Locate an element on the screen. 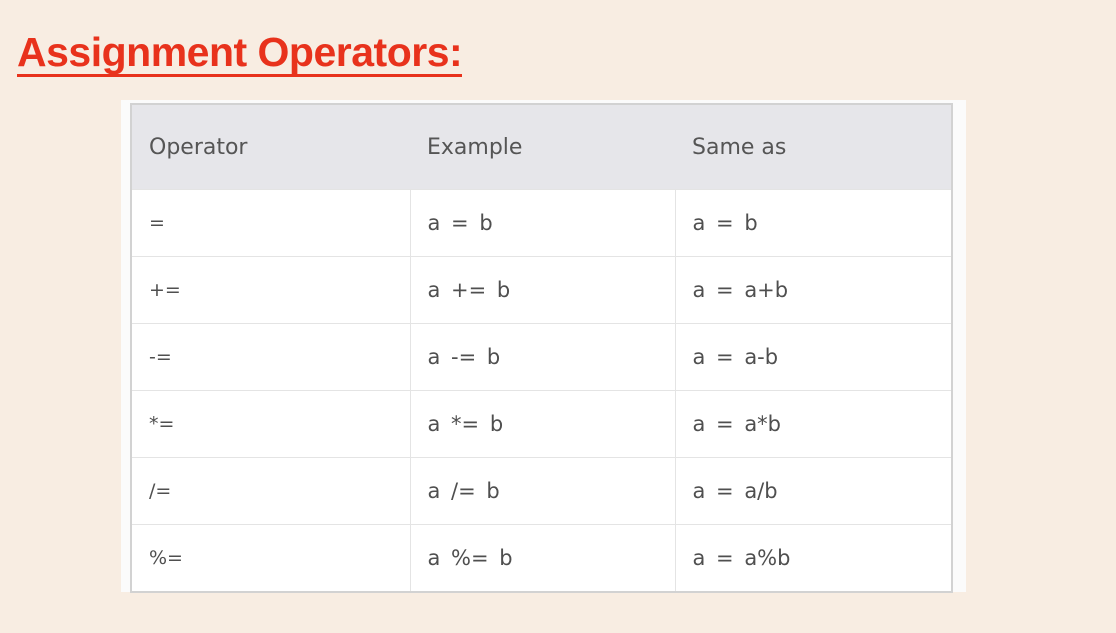 This screenshot has width=1116, height=633. table-row: /= a /= b a = a/b is located at coordinates (541, 491).